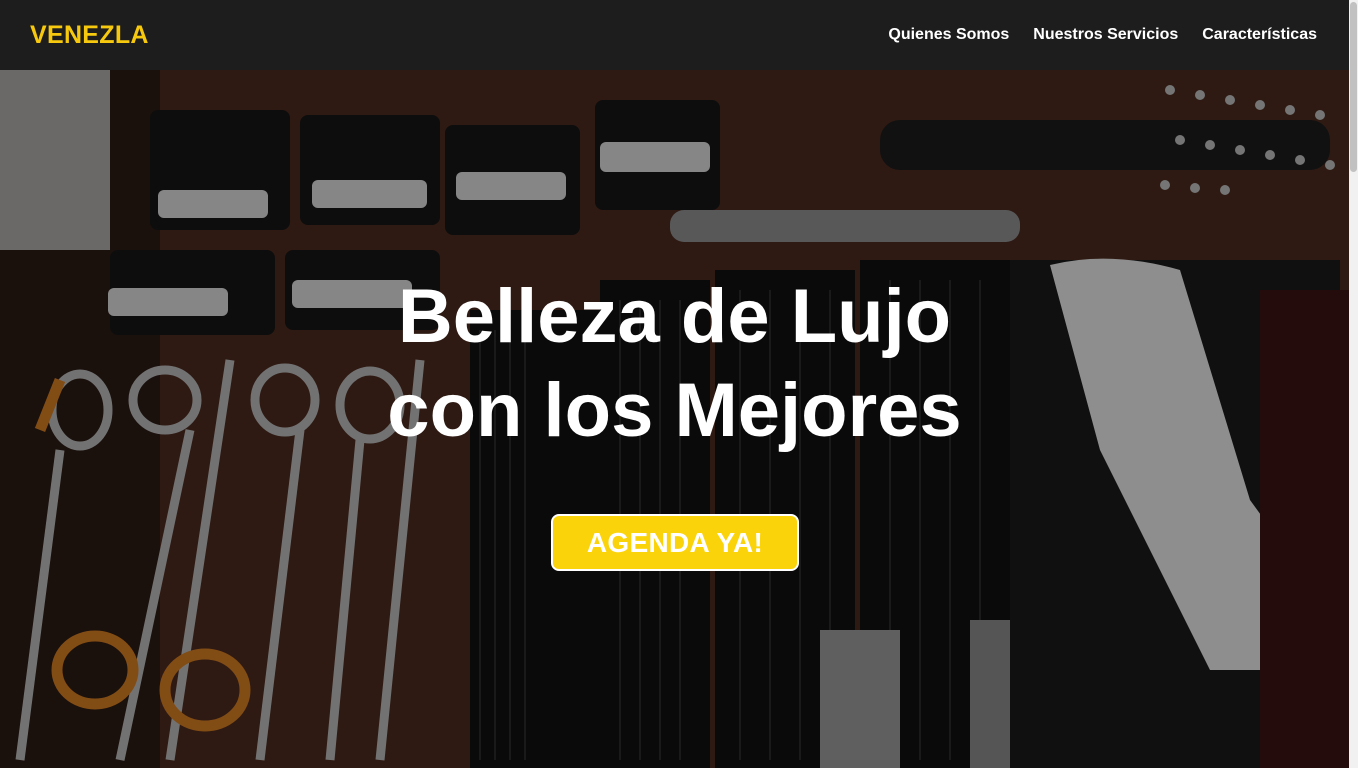 The height and width of the screenshot is (768, 1358). What do you see at coordinates (1105, 35) in the screenshot?
I see `nav-link-nuestros-servicios: Nuestros Servicios` at bounding box center [1105, 35].